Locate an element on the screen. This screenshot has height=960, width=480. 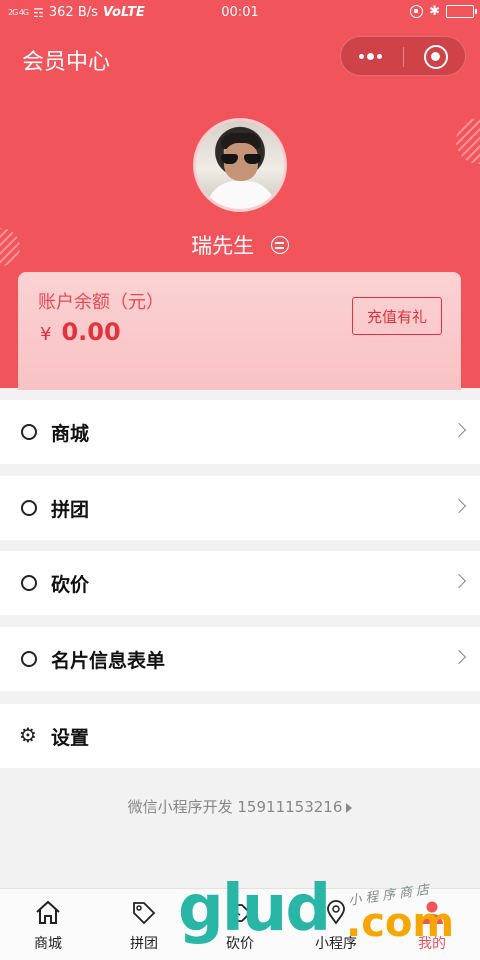
menu-item-card-form: 名片信息表单 is located at coordinates (240, 659).